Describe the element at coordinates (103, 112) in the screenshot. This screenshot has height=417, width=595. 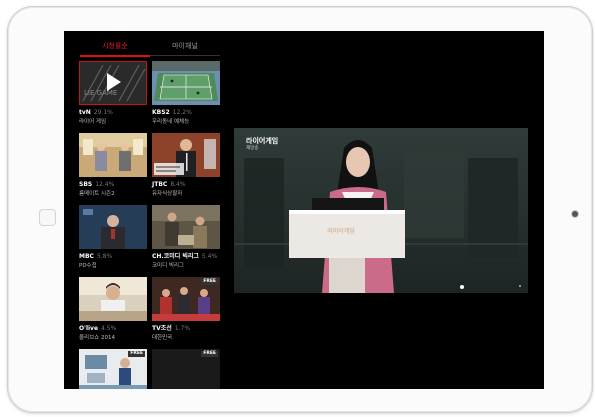
I see `channel-rating: 29.1%` at that location.